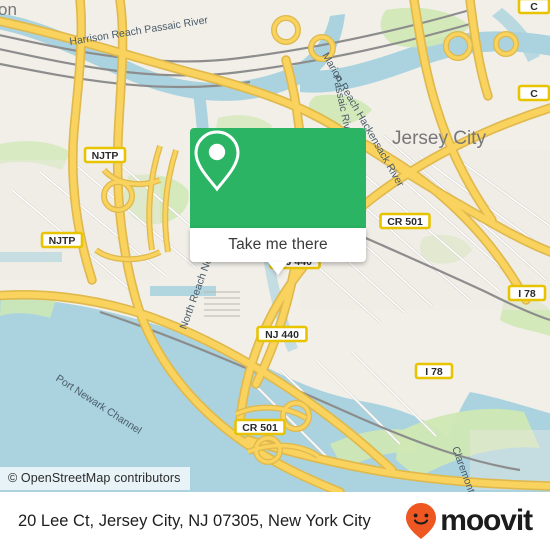  Describe the element at coordinates (439, 138) in the screenshot. I see `place-label: Jersey City` at that location.